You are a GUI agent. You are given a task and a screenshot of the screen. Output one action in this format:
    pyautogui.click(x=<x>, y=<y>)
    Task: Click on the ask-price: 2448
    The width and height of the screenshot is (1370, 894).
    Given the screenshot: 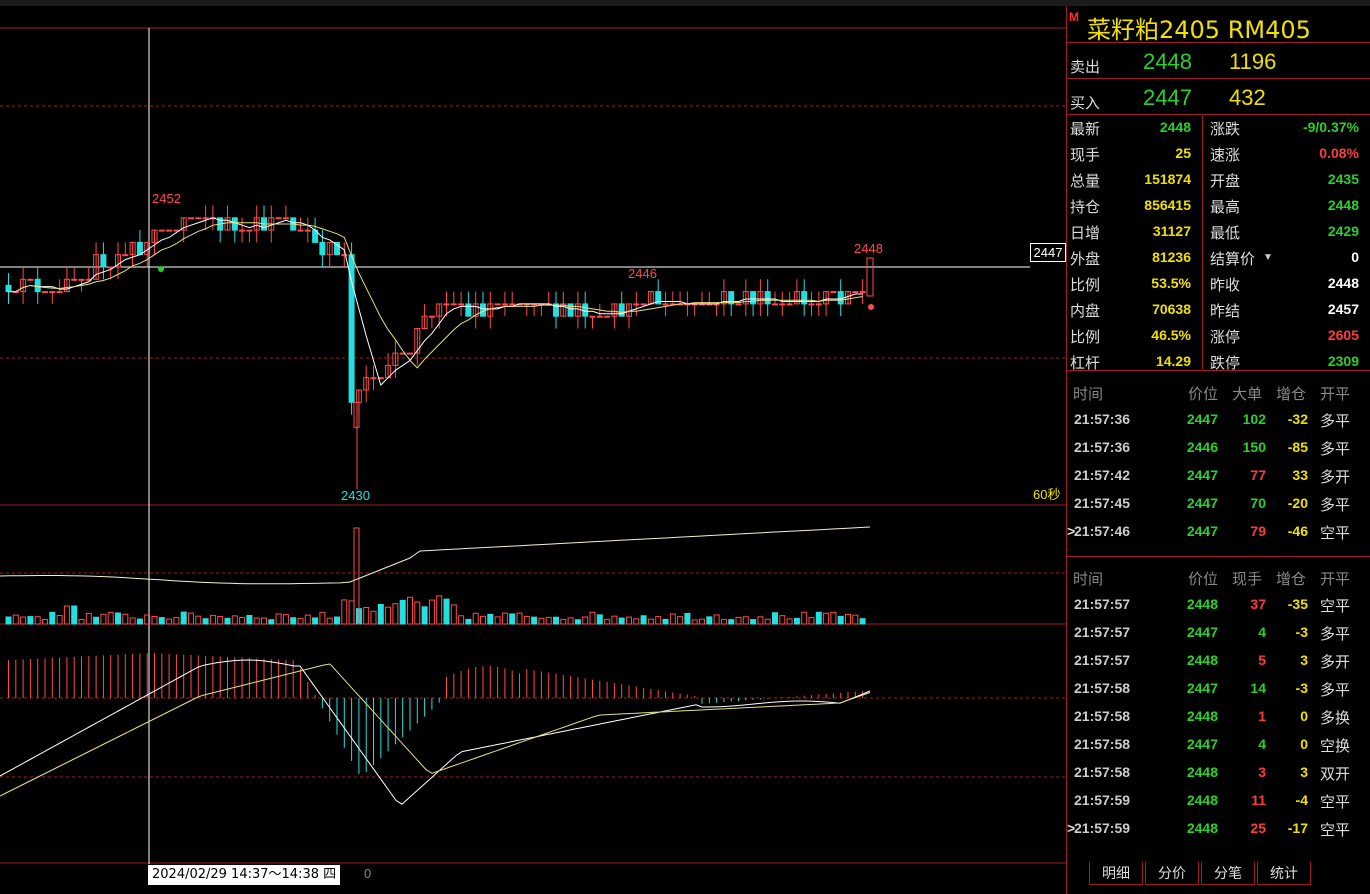 What is the action you would take?
    pyautogui.click(x=1167, y=61)
    